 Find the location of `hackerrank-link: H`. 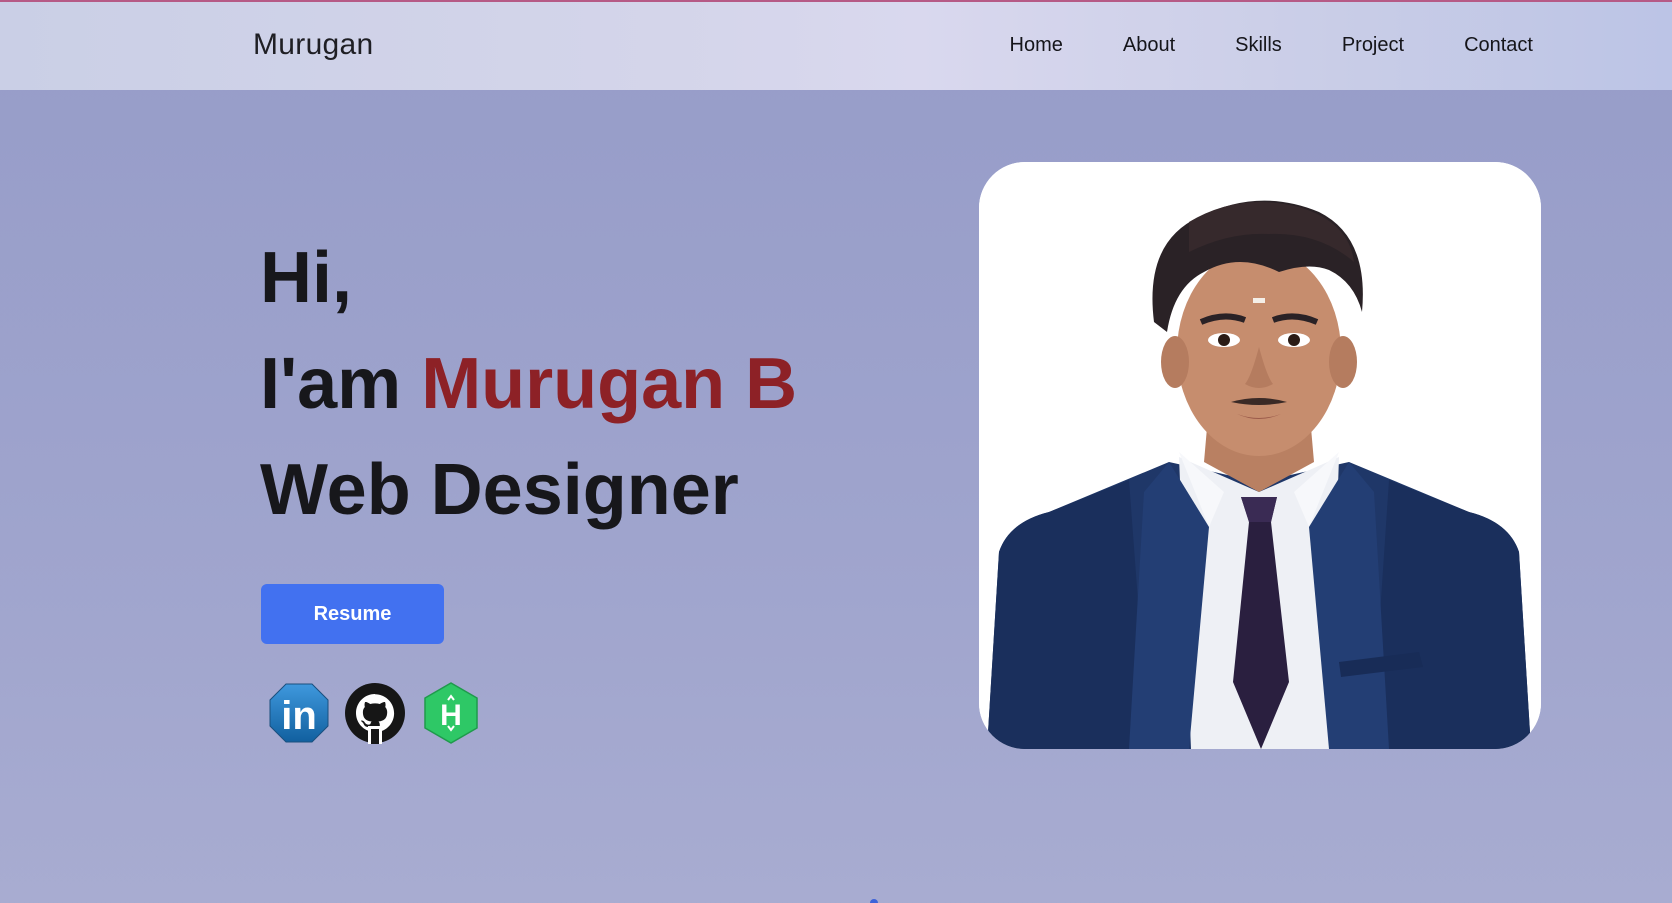

hackerrank-link: H is located at coordinates (451, 713).